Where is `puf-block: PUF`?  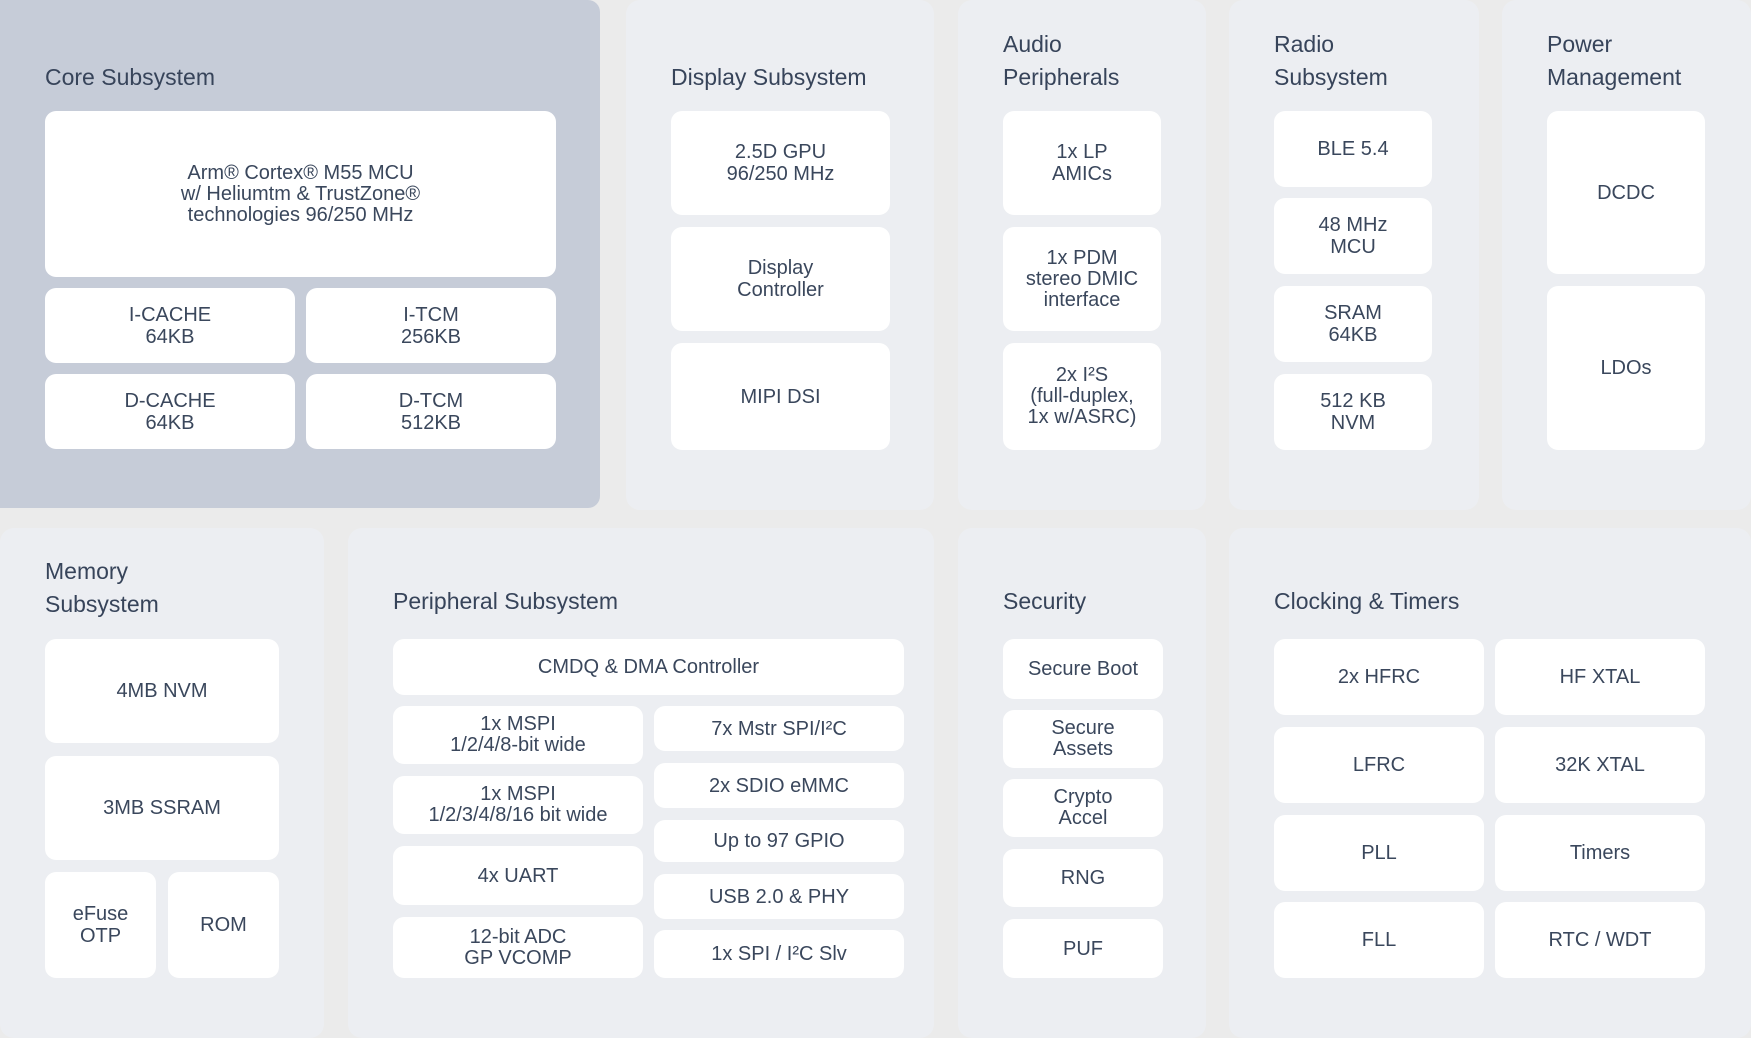
puf-block: PUF is located at coordinates (1083, 948).